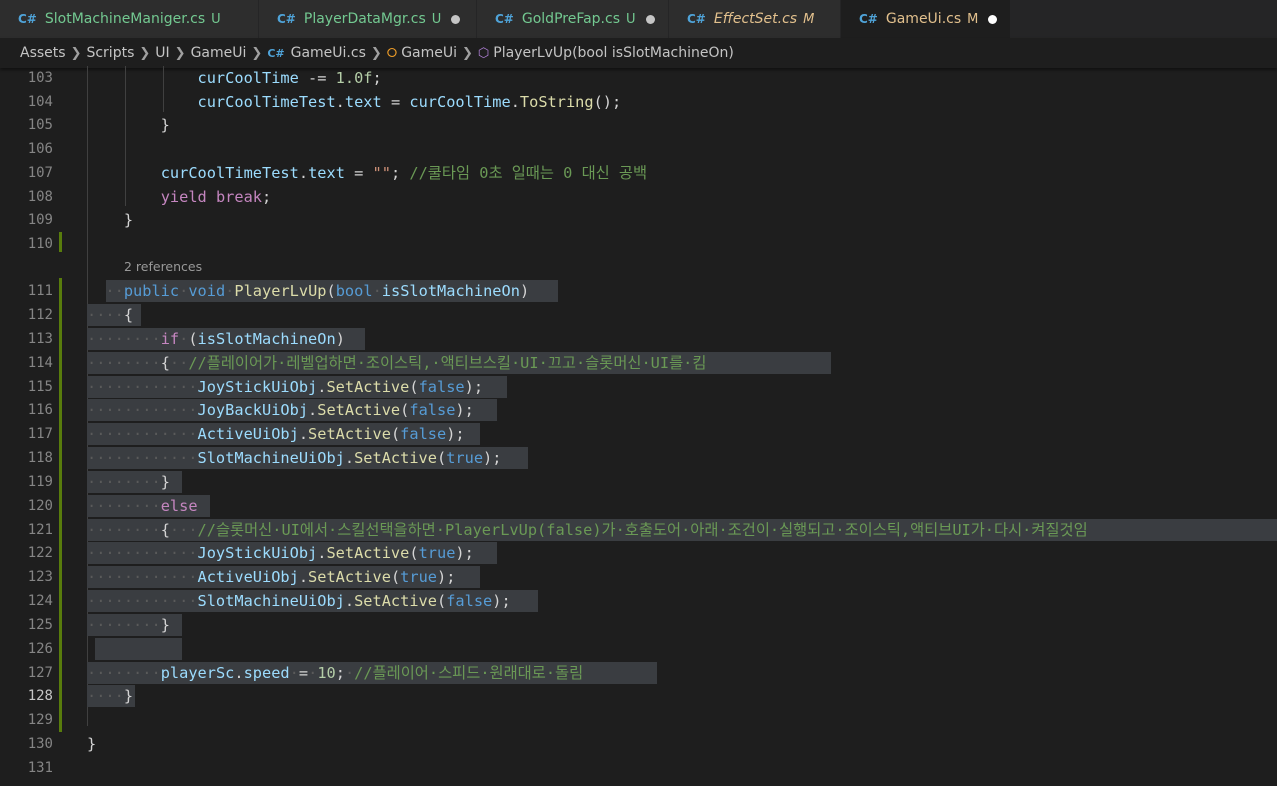  What do you see at coordinates (40, 244) in the screenshot?
I see `line-number: 110` at bounding box center [40, 244].